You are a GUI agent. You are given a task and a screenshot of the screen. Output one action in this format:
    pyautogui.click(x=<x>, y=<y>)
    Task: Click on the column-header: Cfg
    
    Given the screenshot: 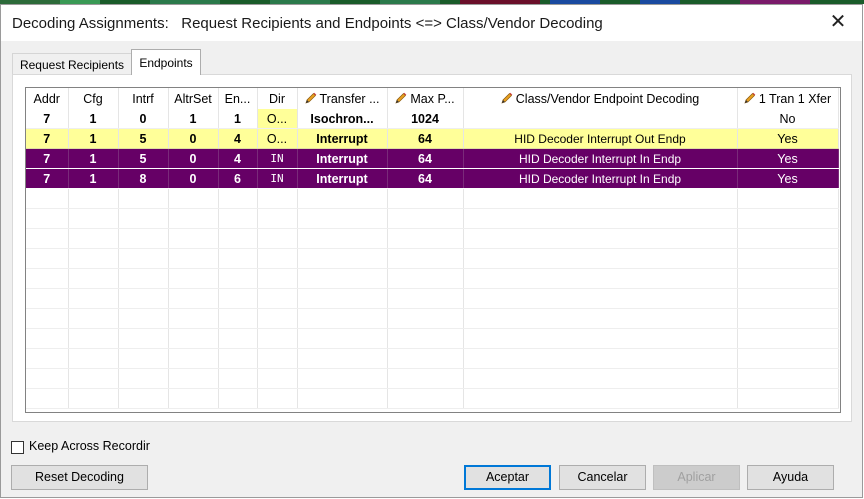 What is the action you would take?
    pyautogui.click(x=93, y=98)
    